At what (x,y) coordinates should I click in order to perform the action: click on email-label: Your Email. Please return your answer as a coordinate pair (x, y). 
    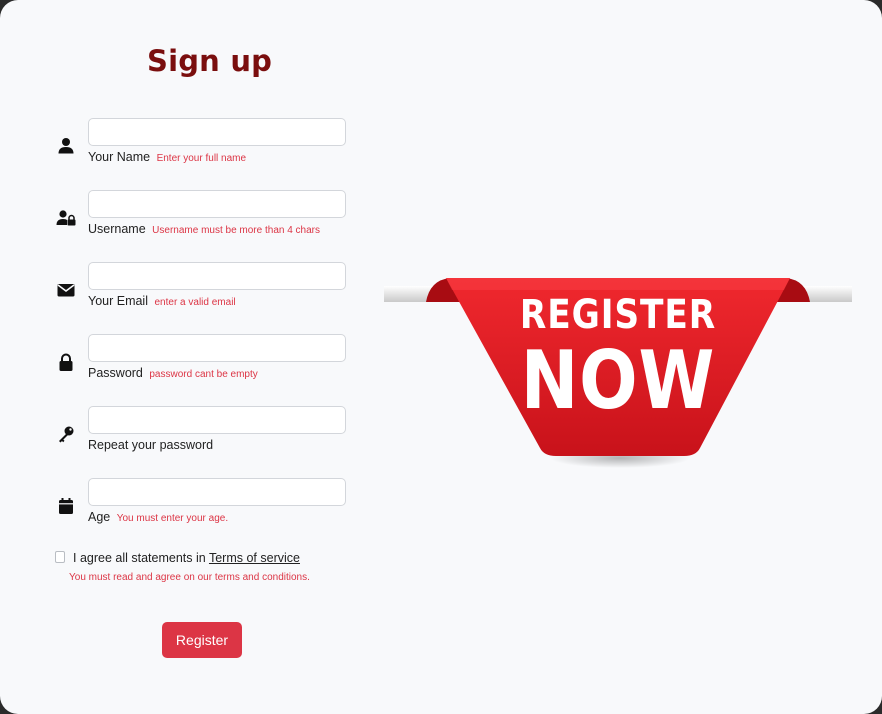
    Looking at the image, I should click on (118, 301).